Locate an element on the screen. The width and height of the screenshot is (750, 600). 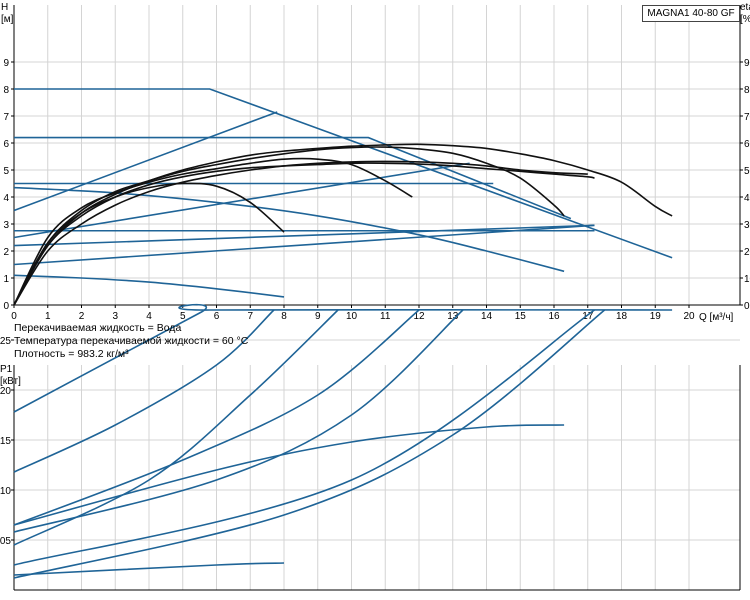
y-tick-label: 1 is located at coordinates (6, 279).